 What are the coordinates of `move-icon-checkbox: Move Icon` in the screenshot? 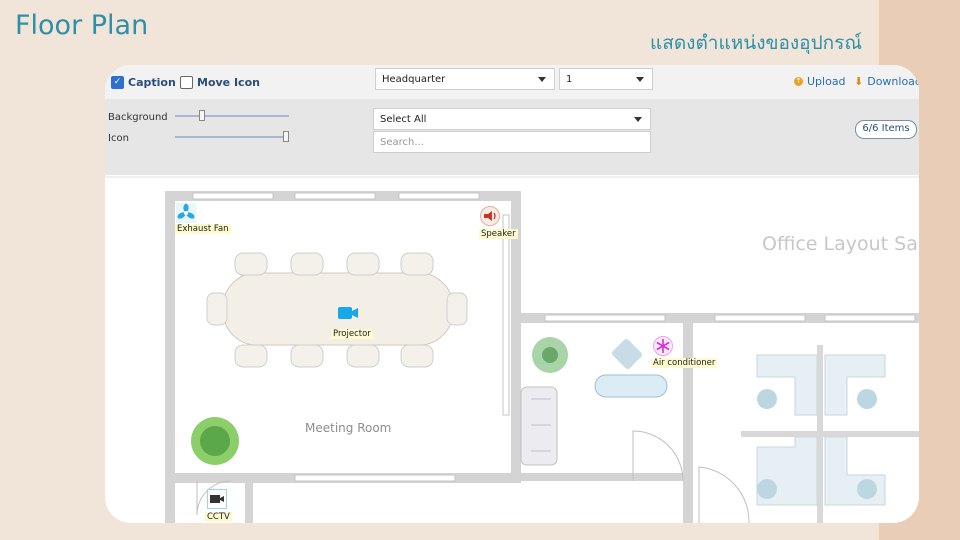 It's located at (220, 82).